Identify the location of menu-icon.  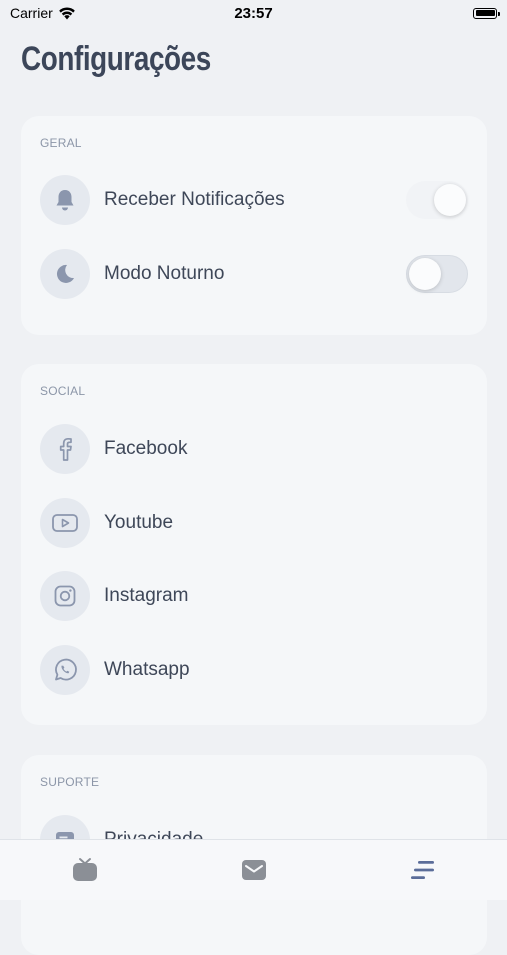
(422, 870).